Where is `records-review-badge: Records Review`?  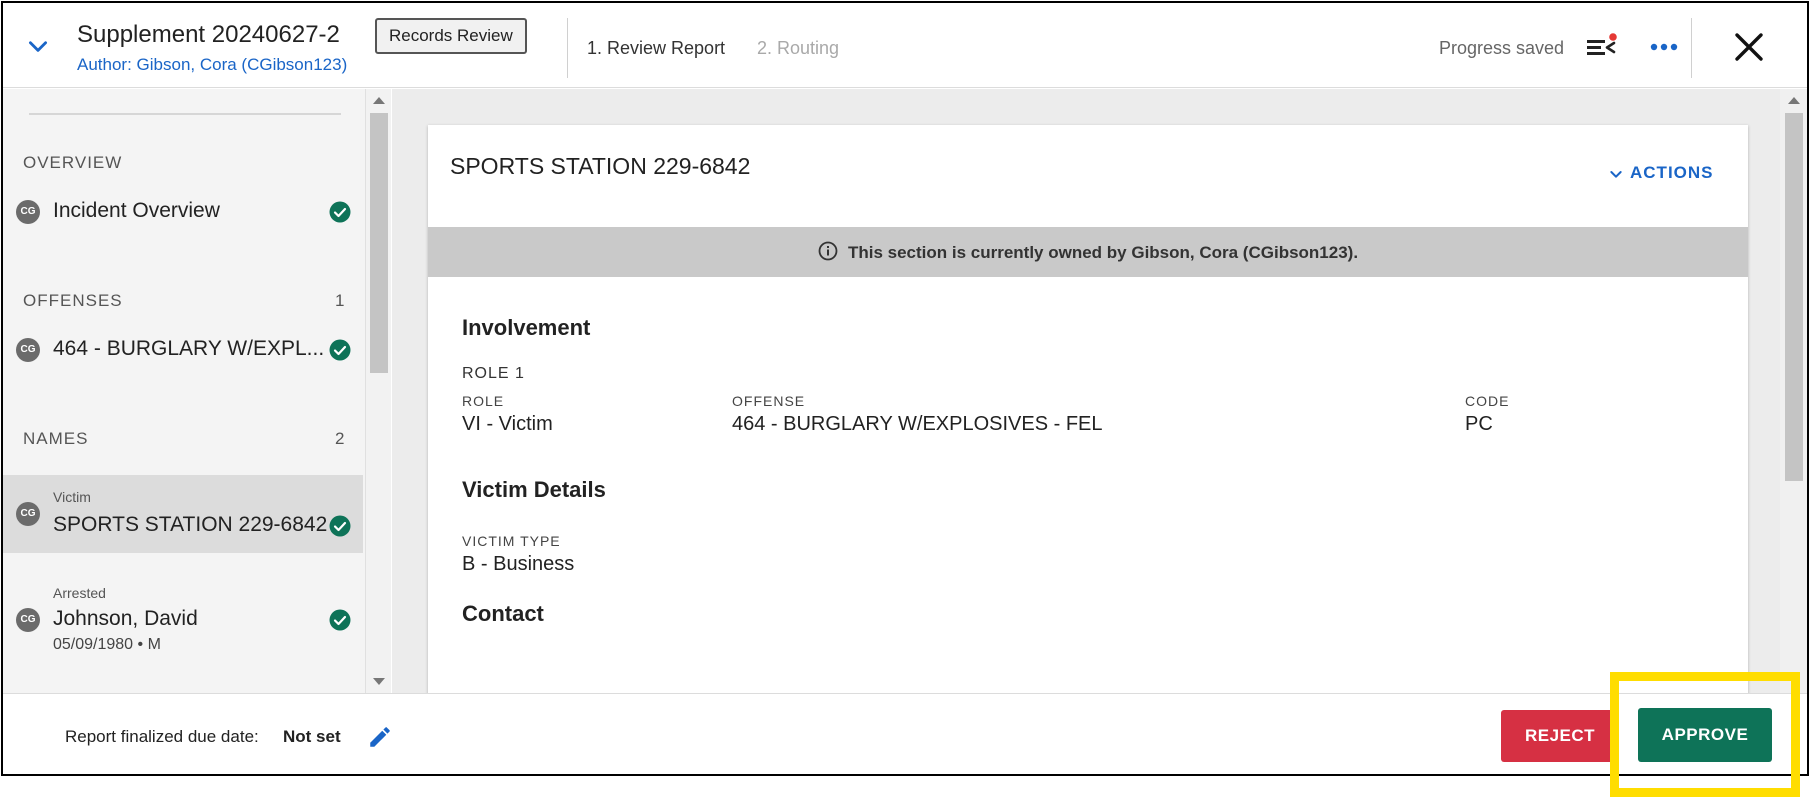 records-review-badge: Records Review is located at coordinates (451, 36).